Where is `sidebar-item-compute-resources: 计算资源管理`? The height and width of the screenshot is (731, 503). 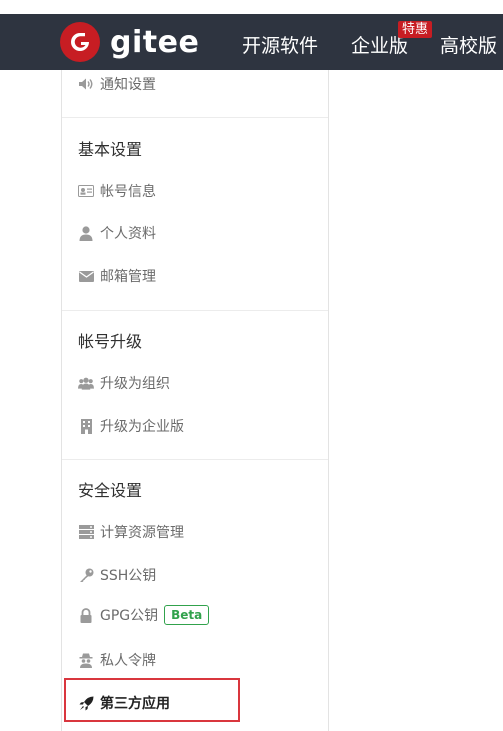
sidebar-item-compute-resources: 计算资源管理 is located at coordinates (131, 532).